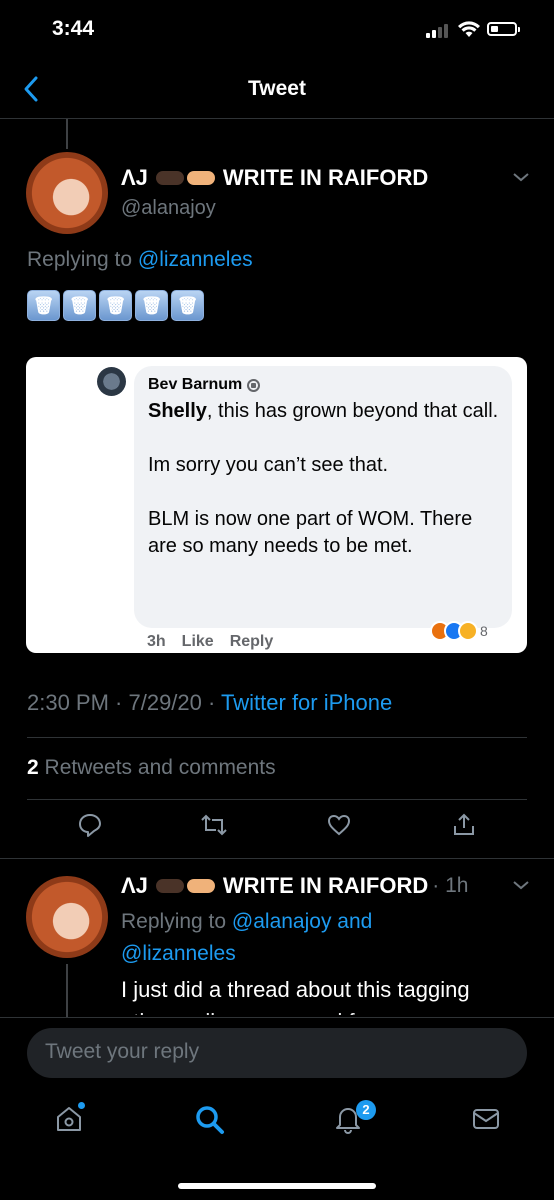  What do you see at coordinates (134, 177) in the screenshot?
I see `display-name: ΛJ` at bounding box center [134, 177].